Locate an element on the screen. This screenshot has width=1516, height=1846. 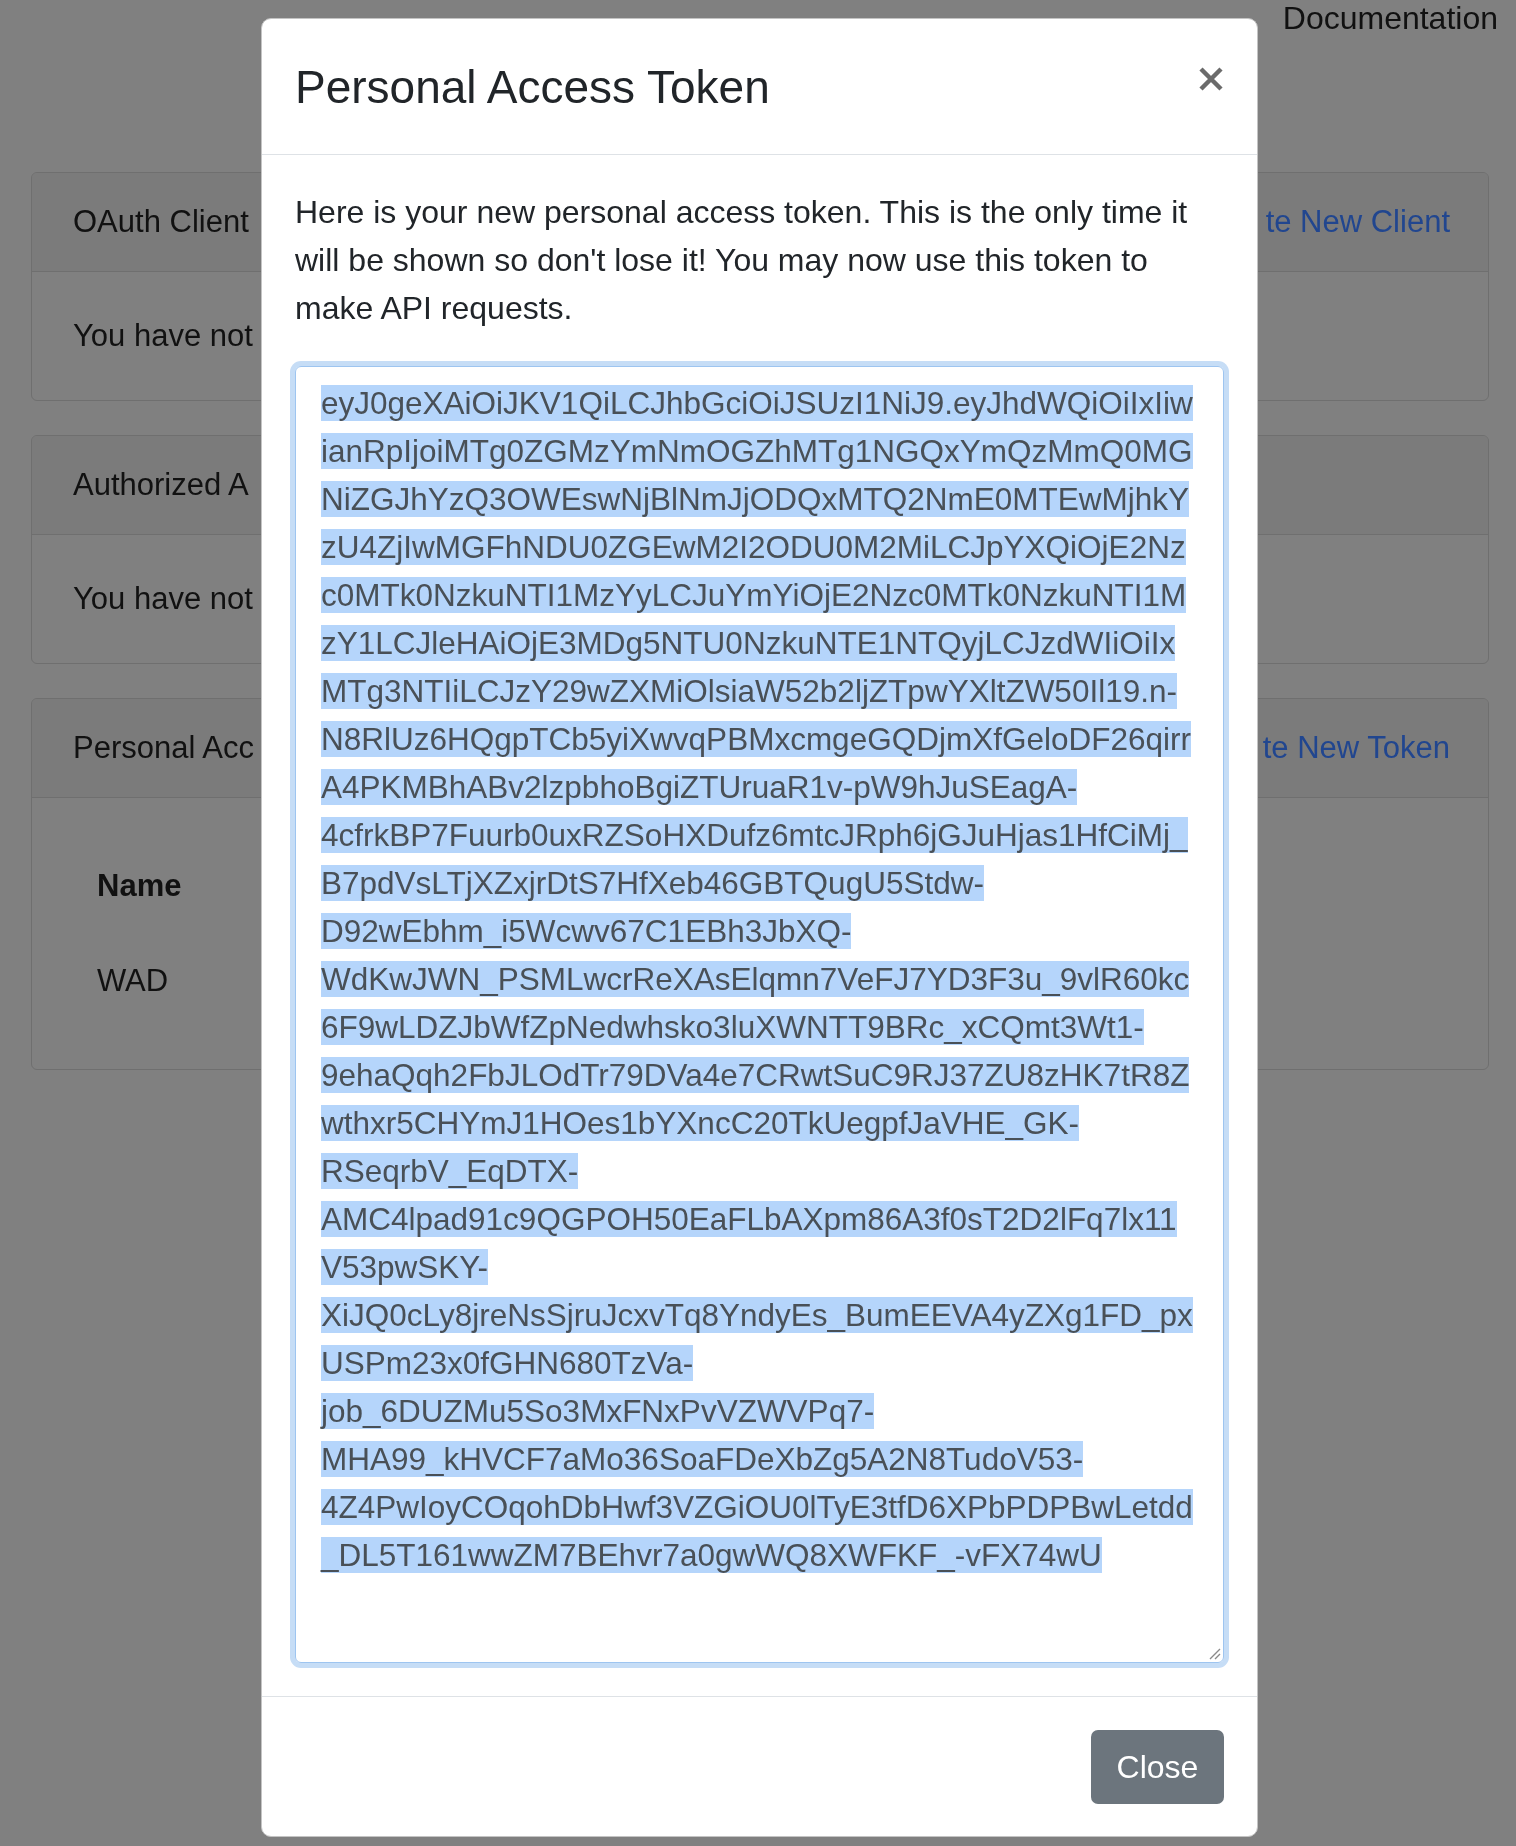
resize-handle-icon is located at coordinates (1214, 1653).